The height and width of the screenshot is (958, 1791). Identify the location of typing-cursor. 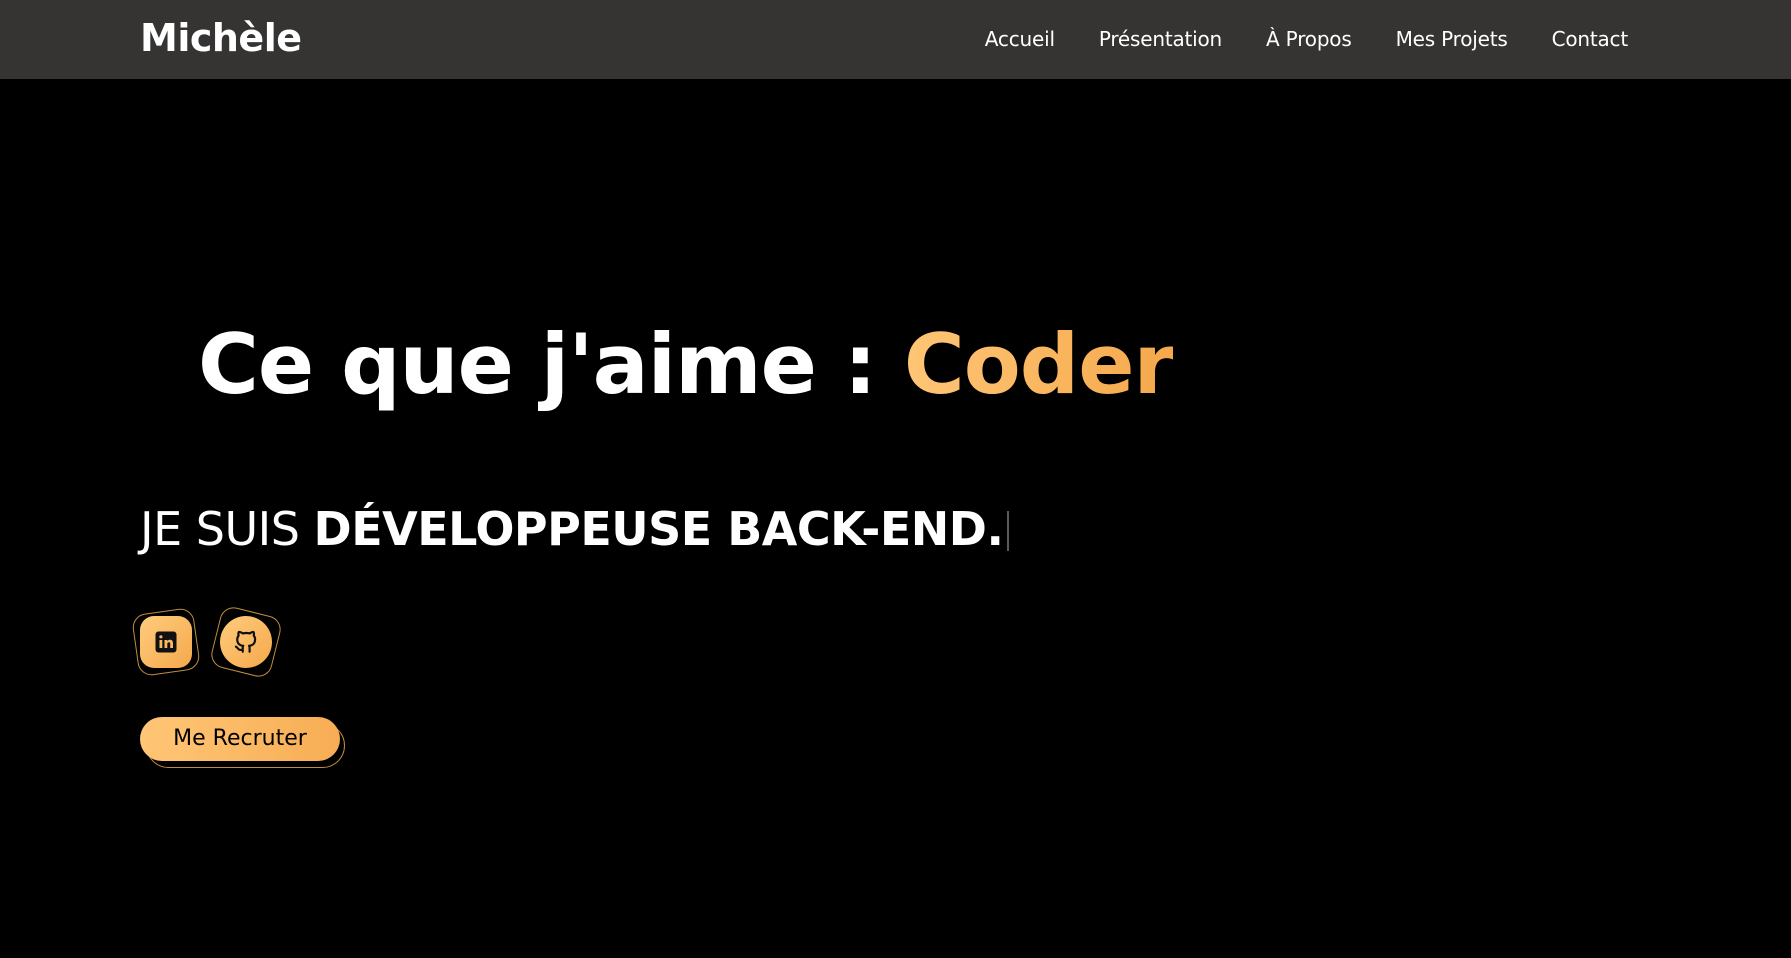
(1008, 531).